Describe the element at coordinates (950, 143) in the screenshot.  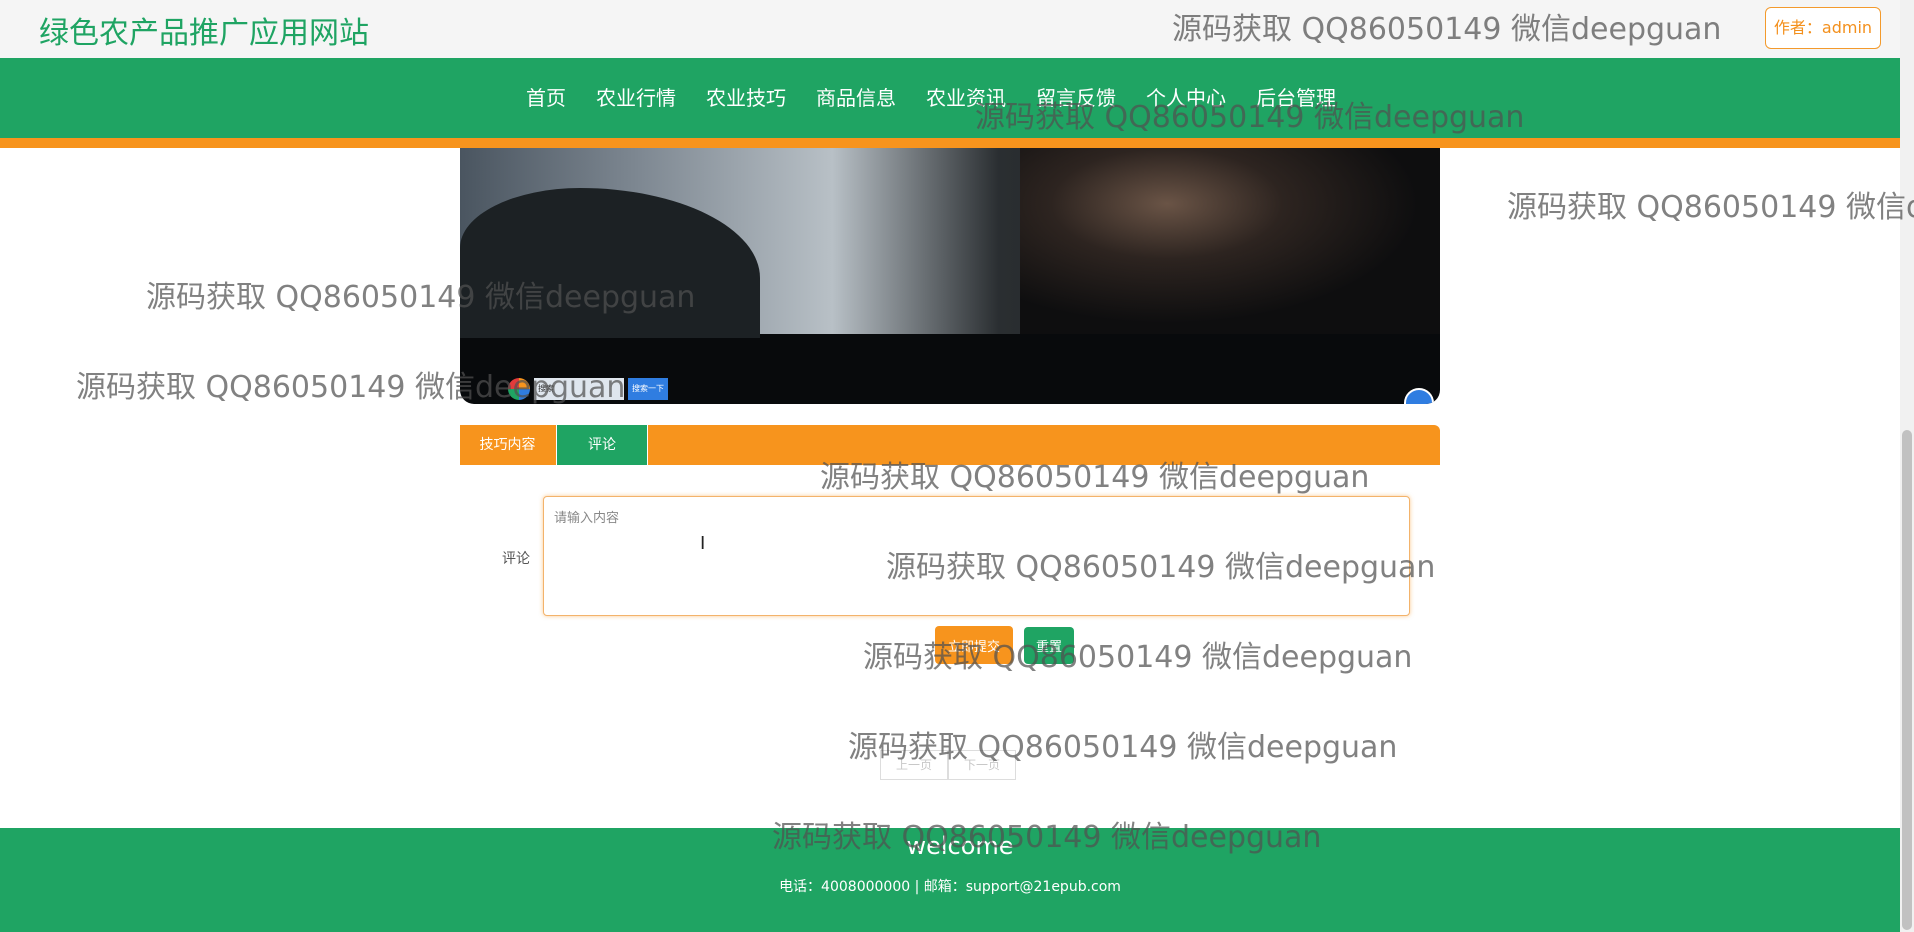
I see `nav-accent-stripe` at that location.